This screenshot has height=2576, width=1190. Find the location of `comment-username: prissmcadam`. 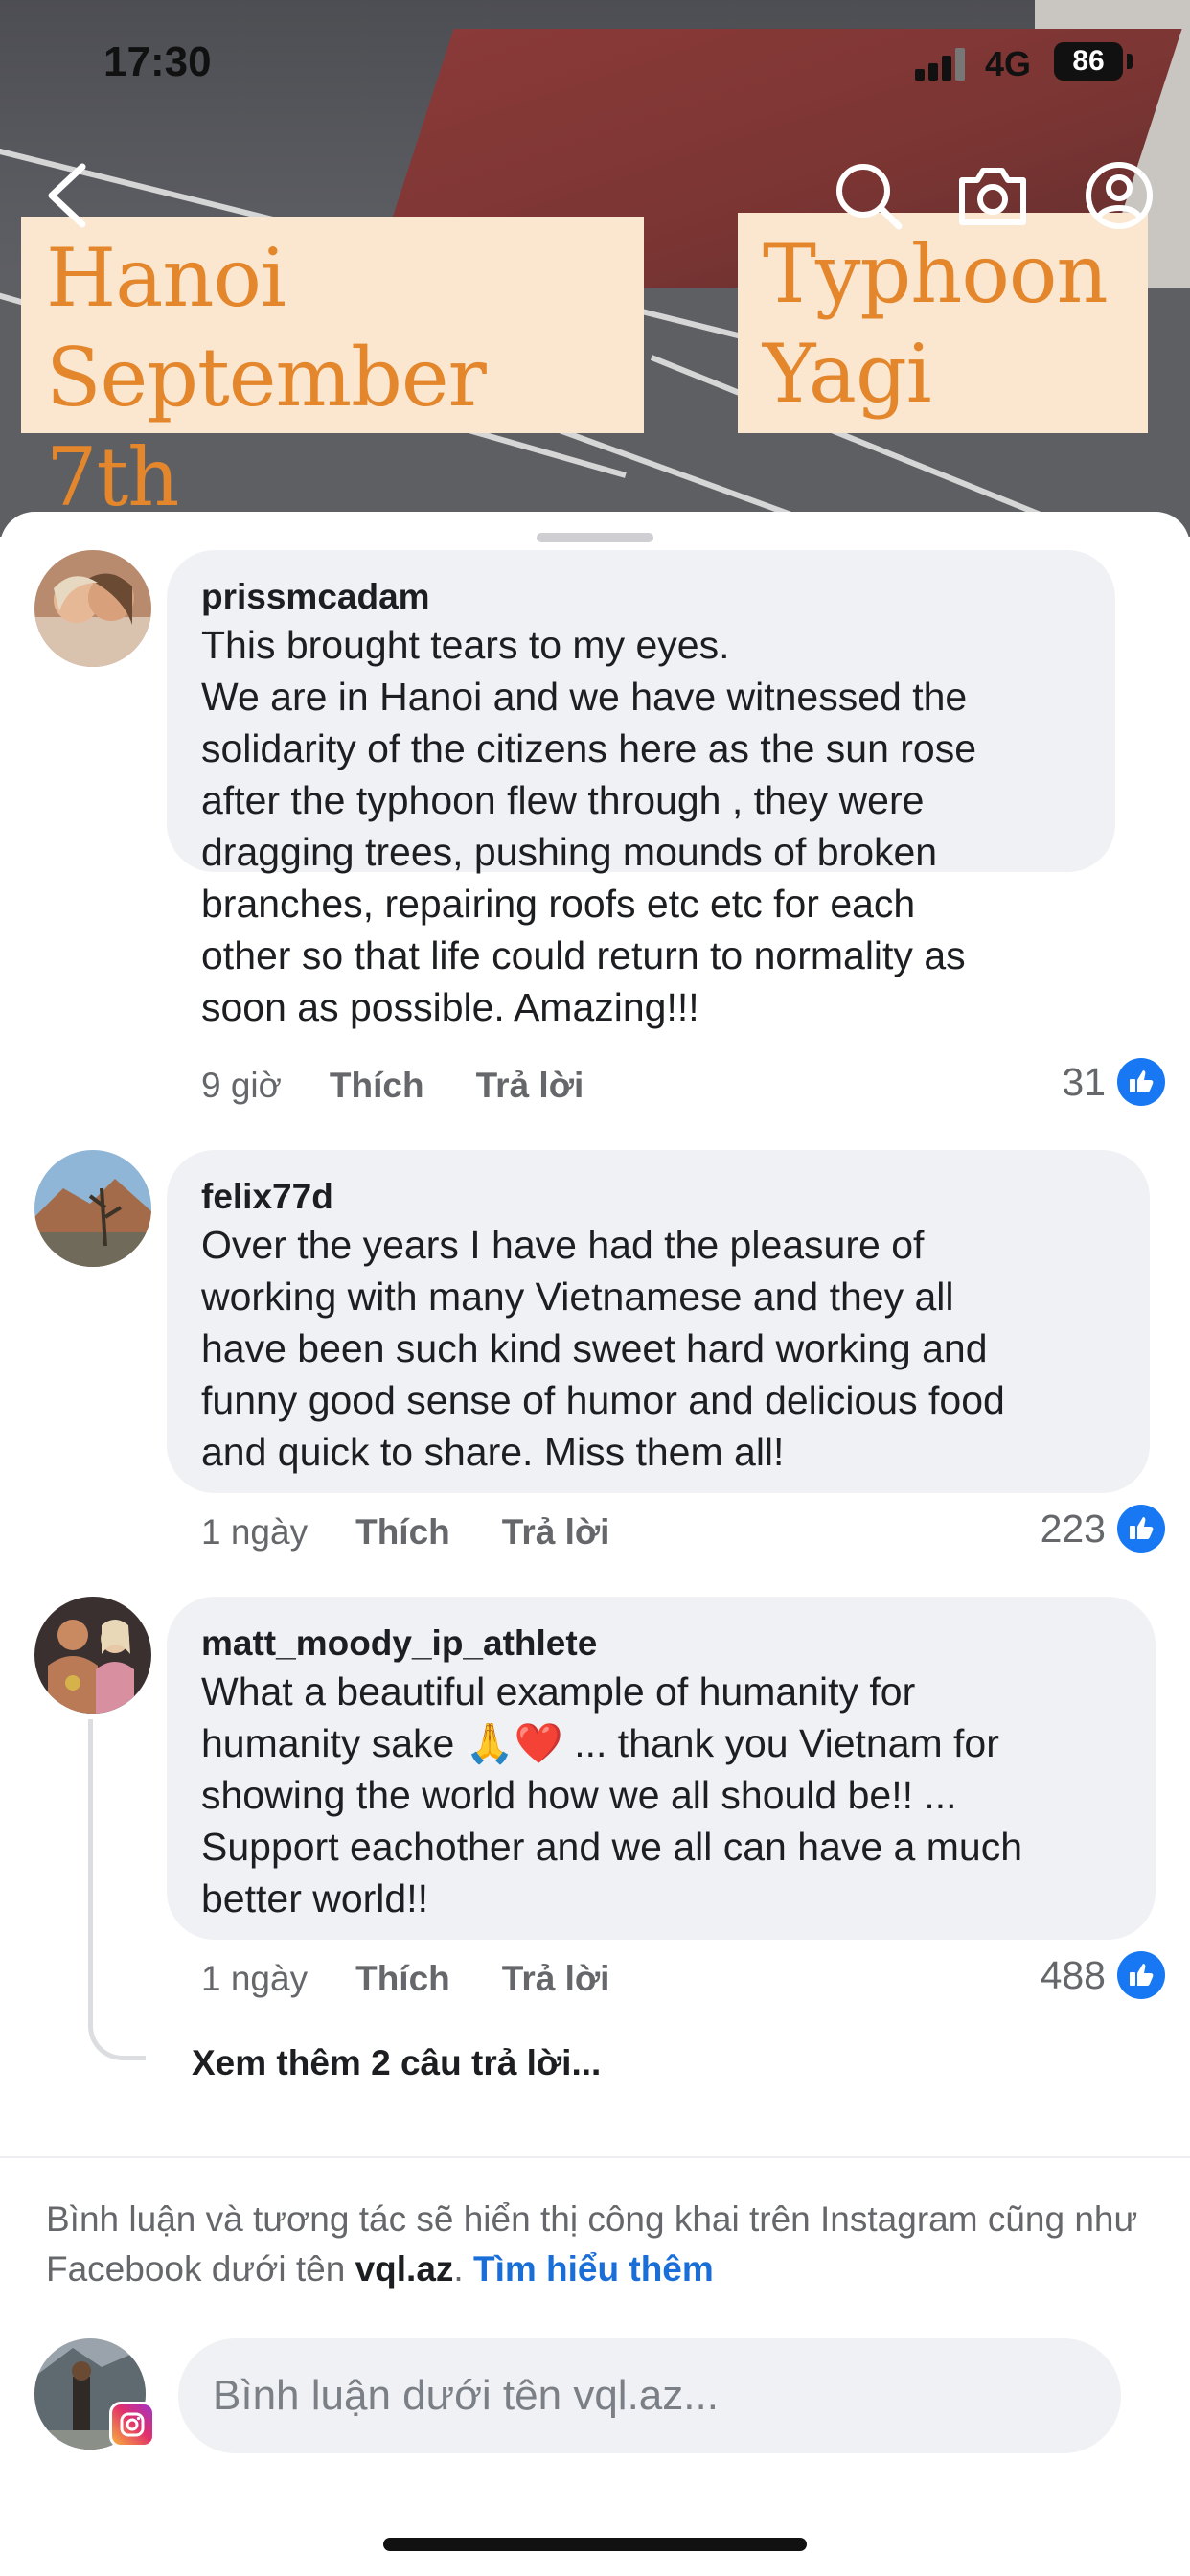

comment-username: prissmcadam is located at coordinates (641, 597).